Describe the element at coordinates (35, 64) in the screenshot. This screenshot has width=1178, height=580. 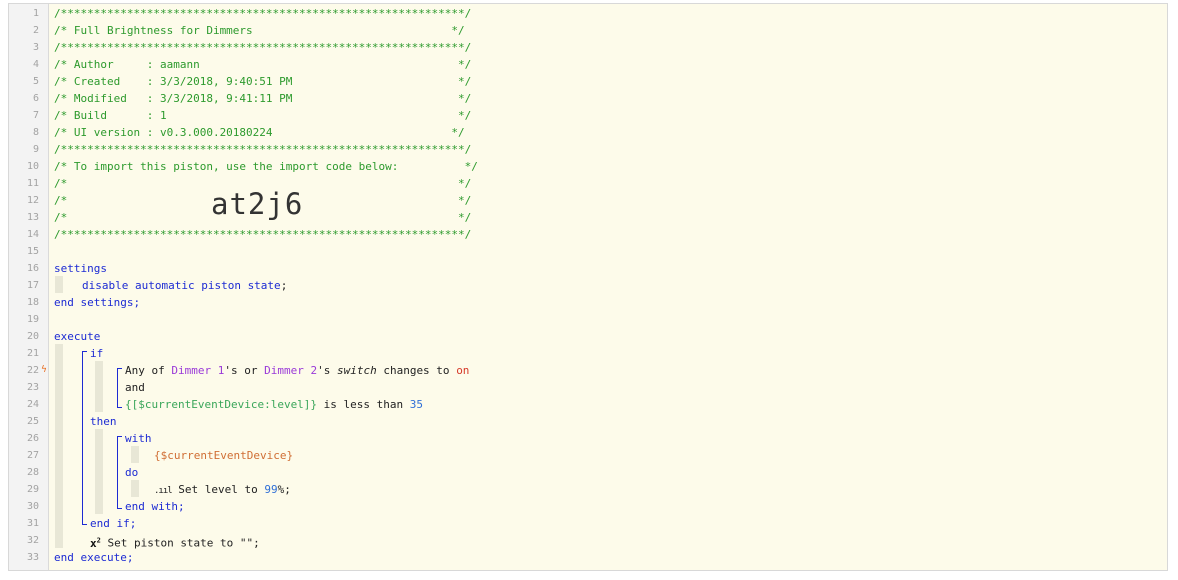
I see `line-number: 4` at that location.